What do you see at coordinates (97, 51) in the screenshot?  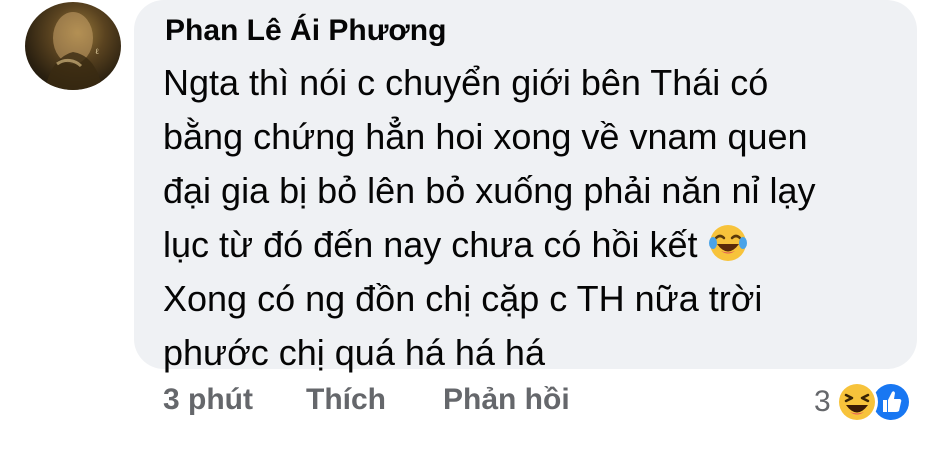 I see `svg-text: ℓ` at bounding box center [97, 51].